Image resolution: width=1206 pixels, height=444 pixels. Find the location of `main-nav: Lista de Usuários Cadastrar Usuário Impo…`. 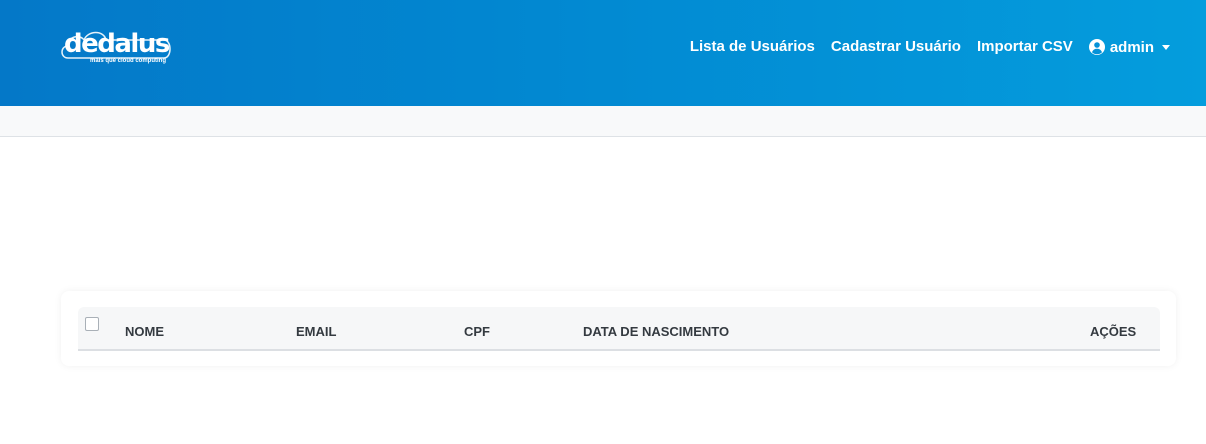

main-nav: Lista de Usuários Cadastrar Usuário Impo… is located at coordinates (922, 47).